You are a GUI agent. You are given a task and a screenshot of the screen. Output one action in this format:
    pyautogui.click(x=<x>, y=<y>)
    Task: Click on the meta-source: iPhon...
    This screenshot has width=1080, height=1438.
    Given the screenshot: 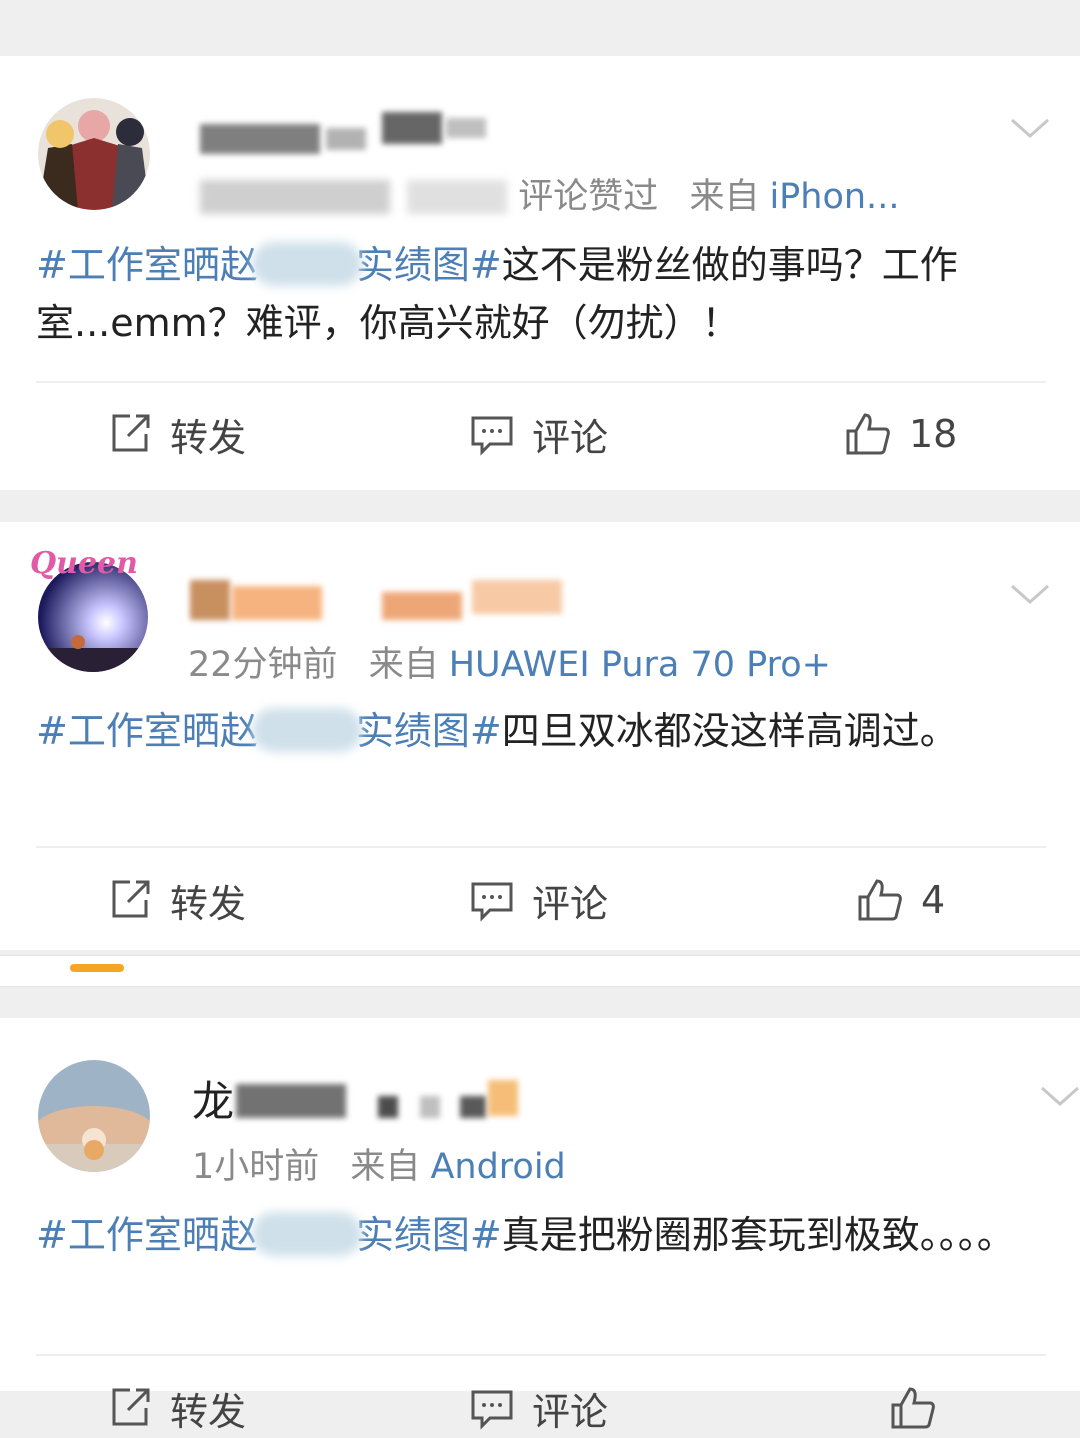 What is the action you would take?
    pyautogui.click(x=834, y=197)
    